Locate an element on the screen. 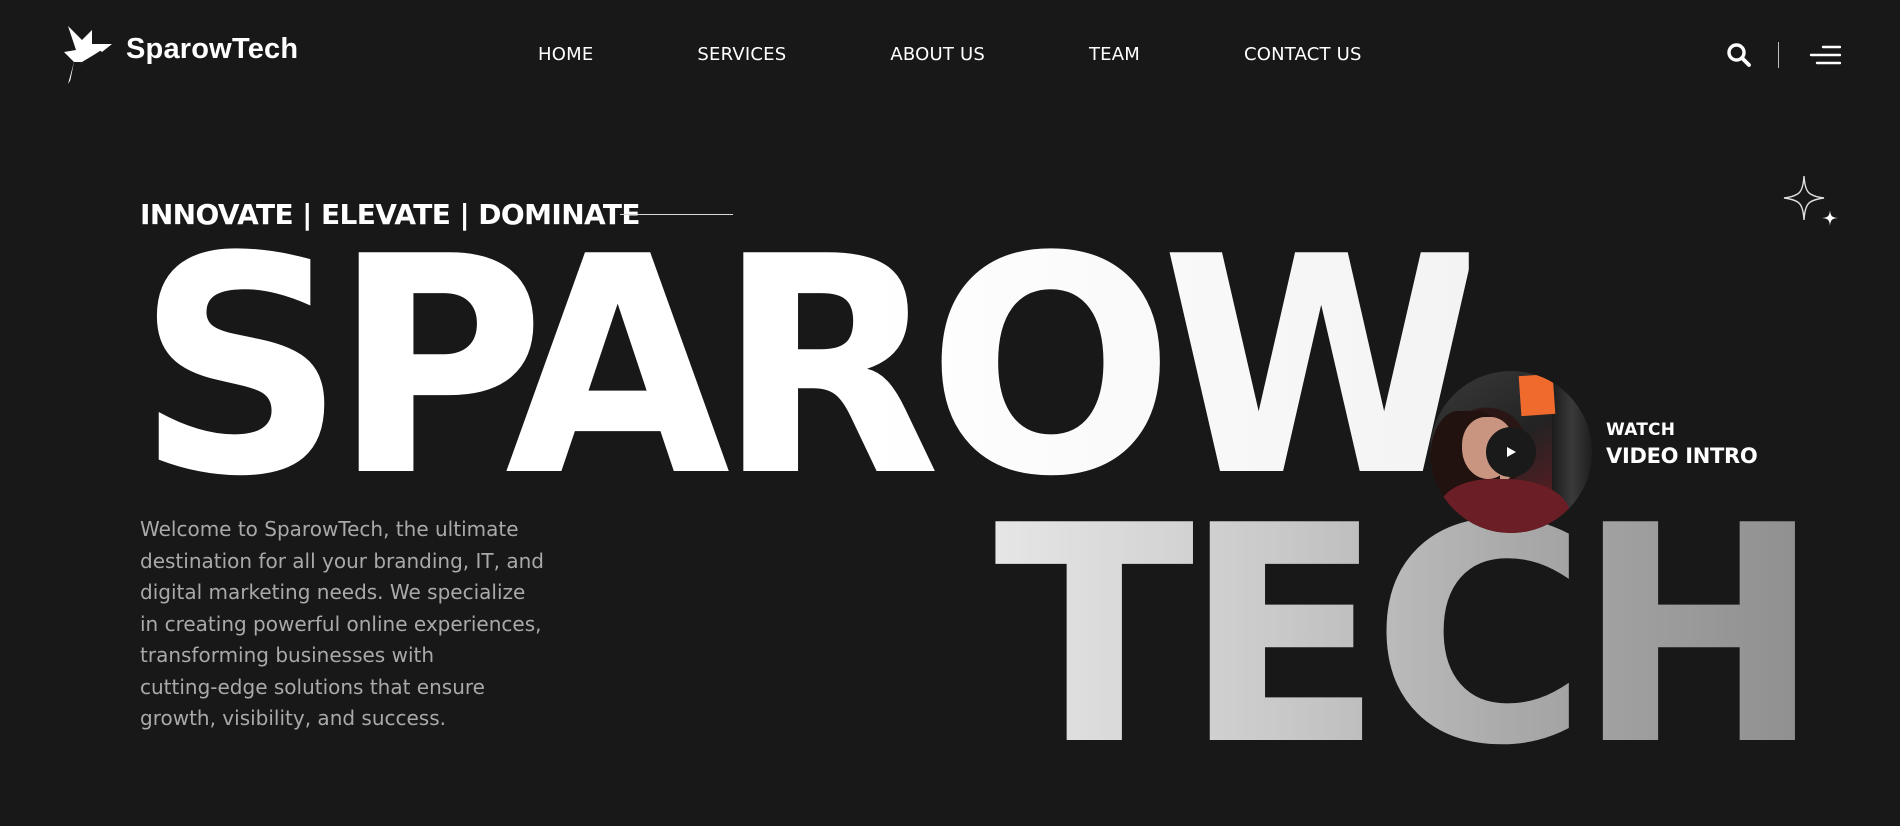  play-video-button is located at coordinates (1511, 452).